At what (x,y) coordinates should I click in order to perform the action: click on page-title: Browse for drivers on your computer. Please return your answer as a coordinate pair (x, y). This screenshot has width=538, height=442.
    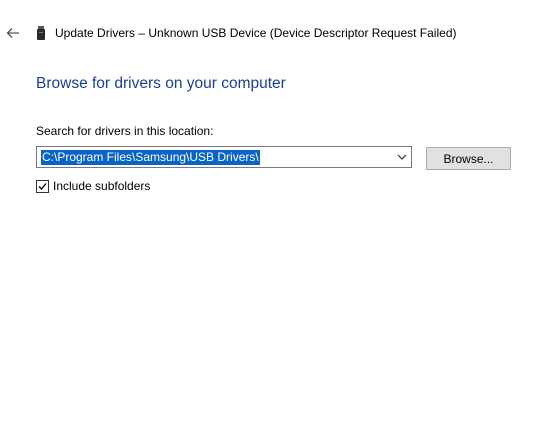
    Looking at the image, I should click on (161, 83).